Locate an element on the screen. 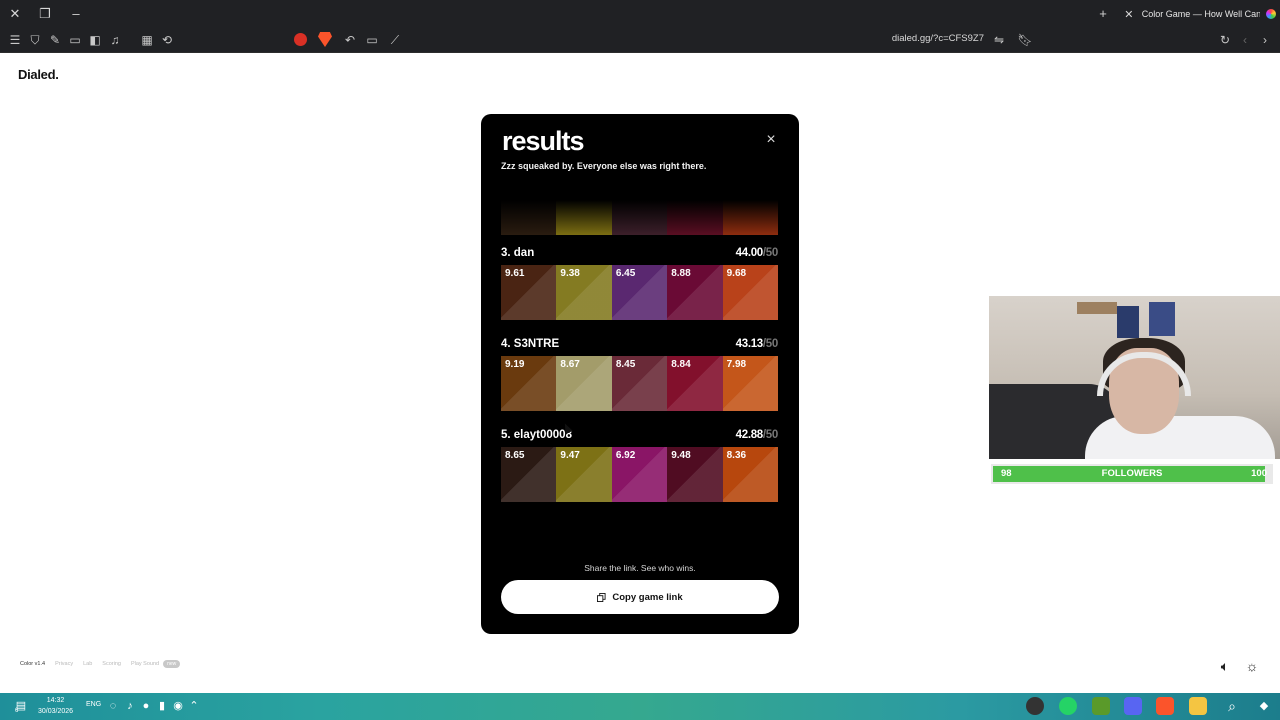 The height and width of the screenshot is (720, 1280). round-score: 8.84 is located at coordinates (681, 364).